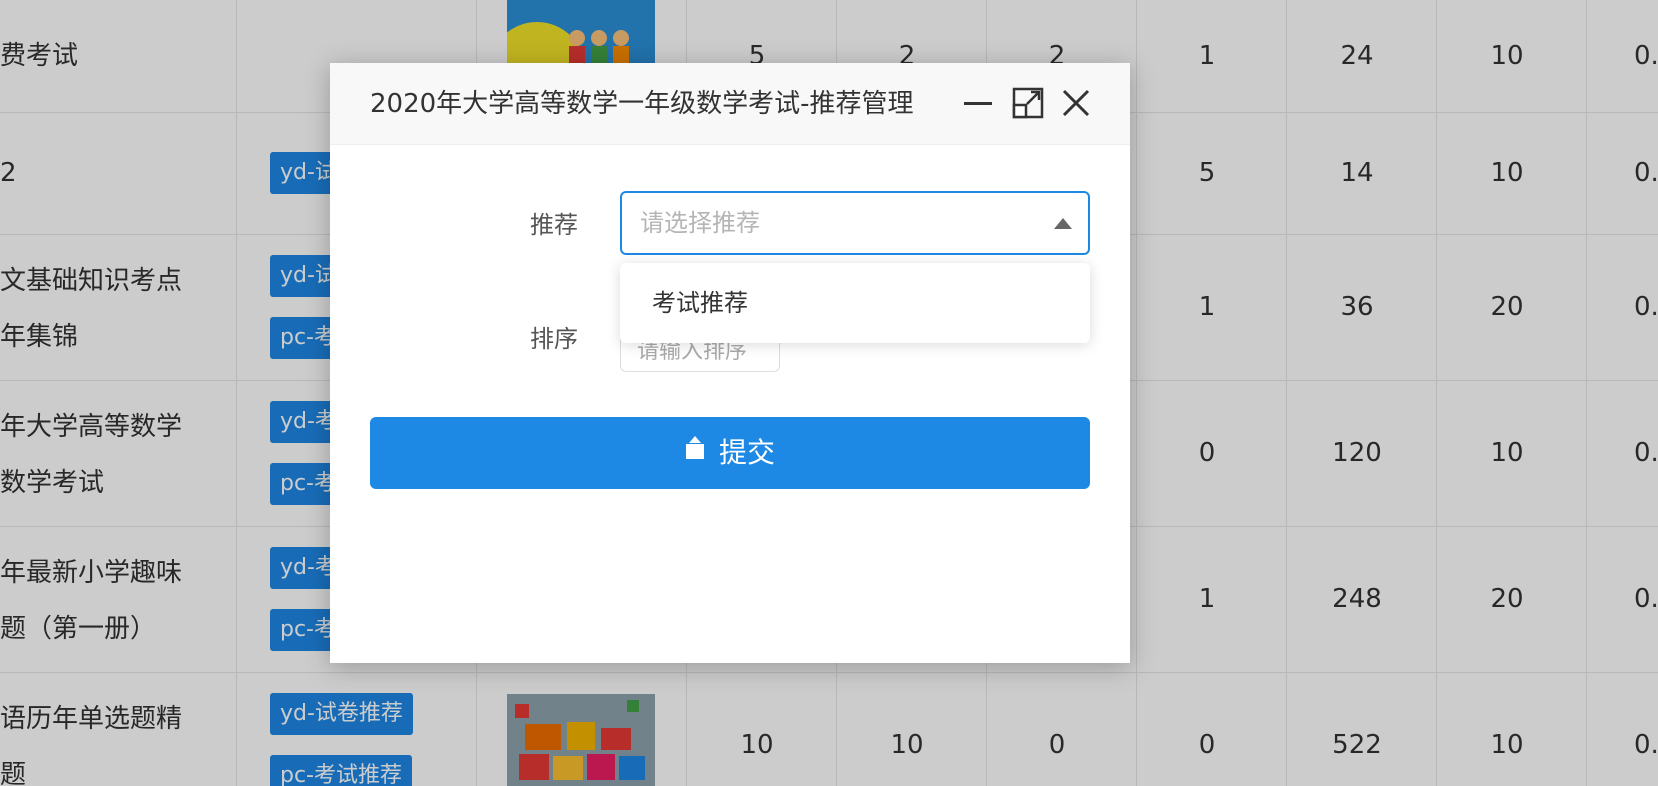 The width and height of the screenshot is (1658, 786). What do you see at coordinates (855, 223) in the screenshot?
I see `recommend-select: 请选择推荐` at bounding box center [855, 223].